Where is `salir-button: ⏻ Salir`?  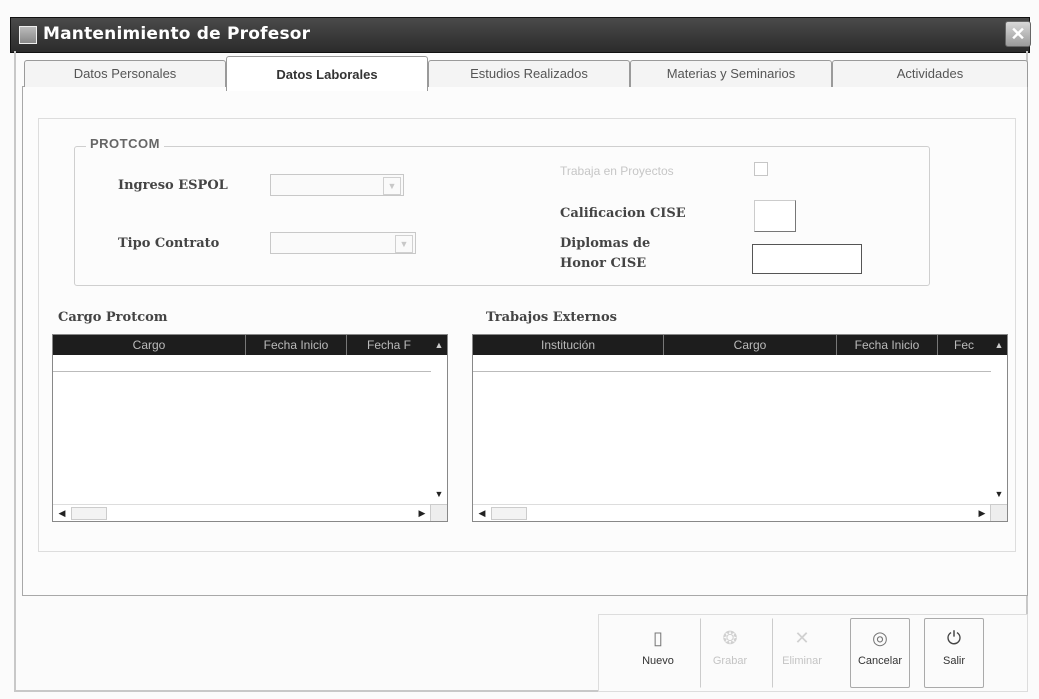 salir-button: ⏻ Salir is located at coordinates (954, 653).